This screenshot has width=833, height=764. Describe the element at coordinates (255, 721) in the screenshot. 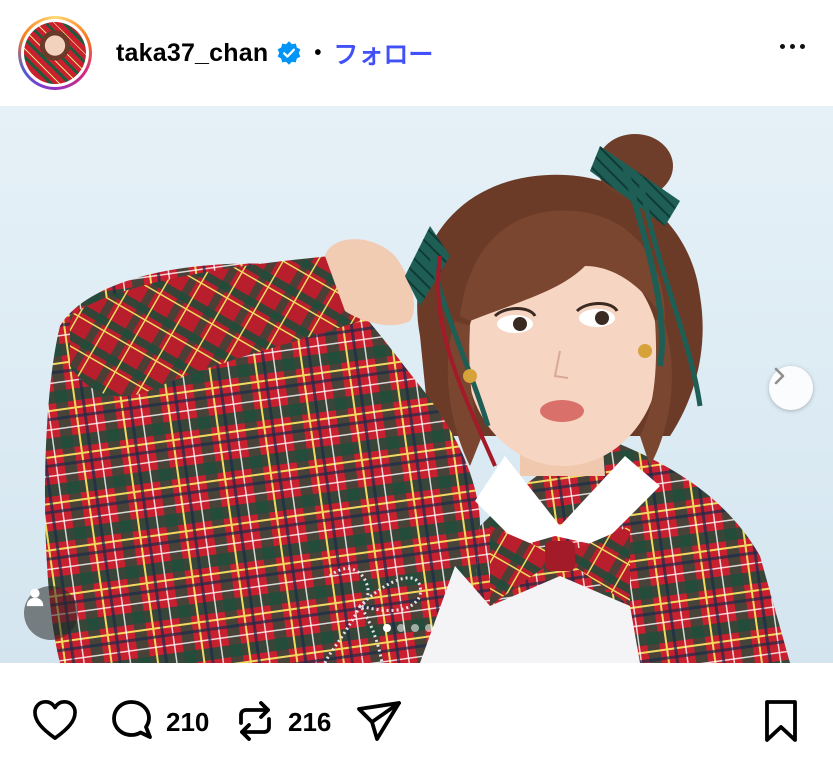

I see `repost-icon` at that location.